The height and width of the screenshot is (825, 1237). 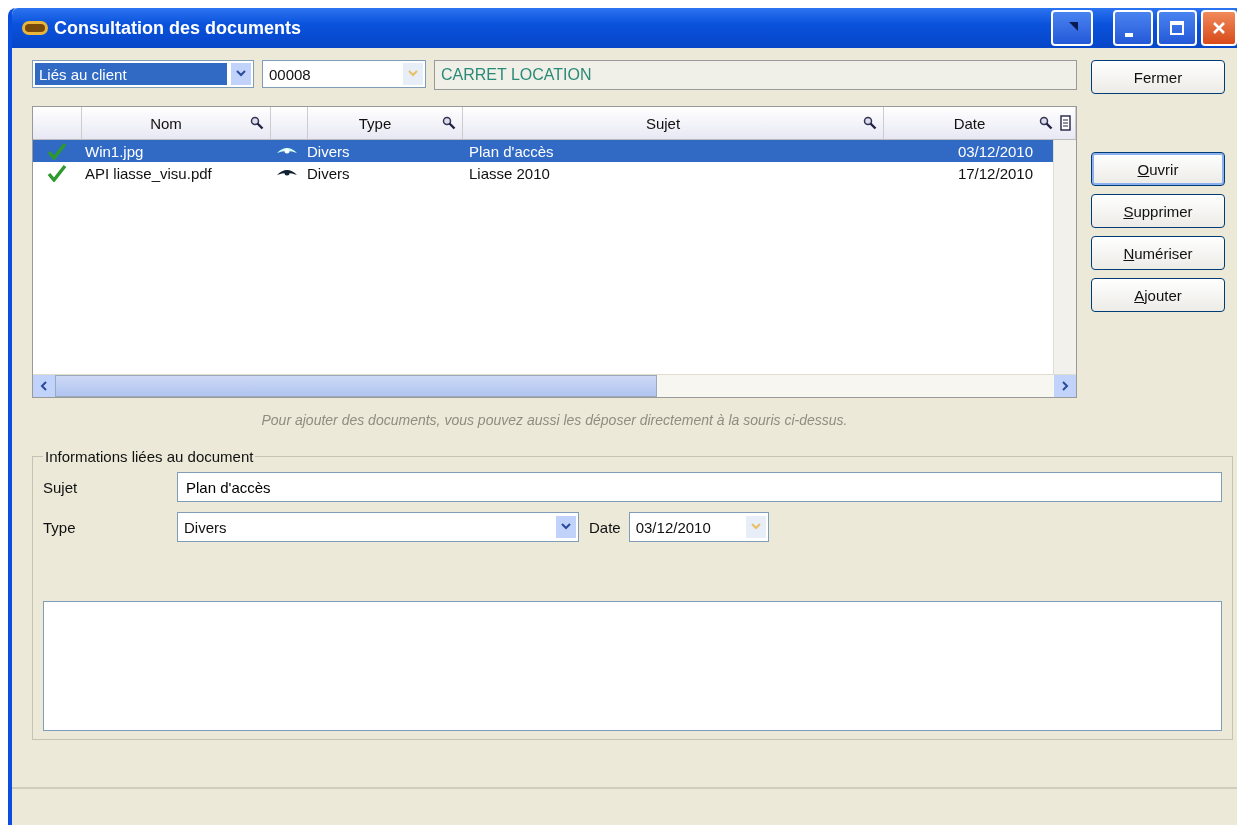 What do you see at coordinates (995, 151) in the screenshot?
I see `table-cell-text: 03/12/2010` at bounding box center [995, 151].